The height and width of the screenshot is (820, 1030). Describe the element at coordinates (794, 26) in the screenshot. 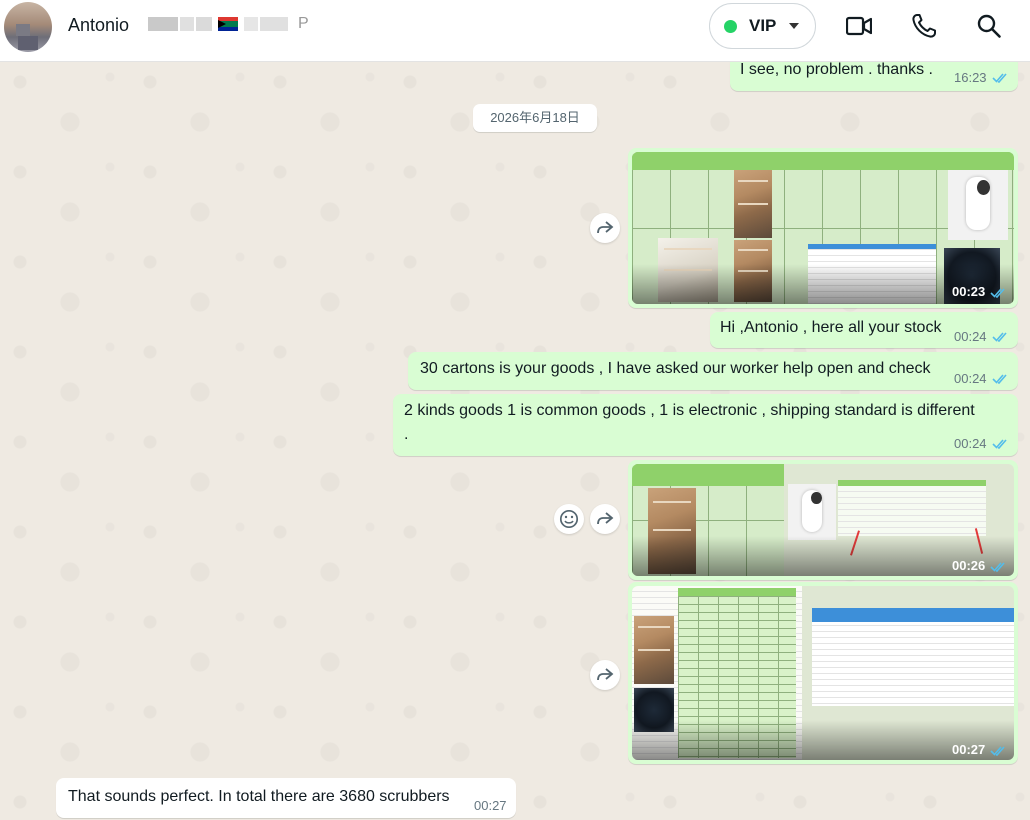

I see `chevron-down-icon` at that location.